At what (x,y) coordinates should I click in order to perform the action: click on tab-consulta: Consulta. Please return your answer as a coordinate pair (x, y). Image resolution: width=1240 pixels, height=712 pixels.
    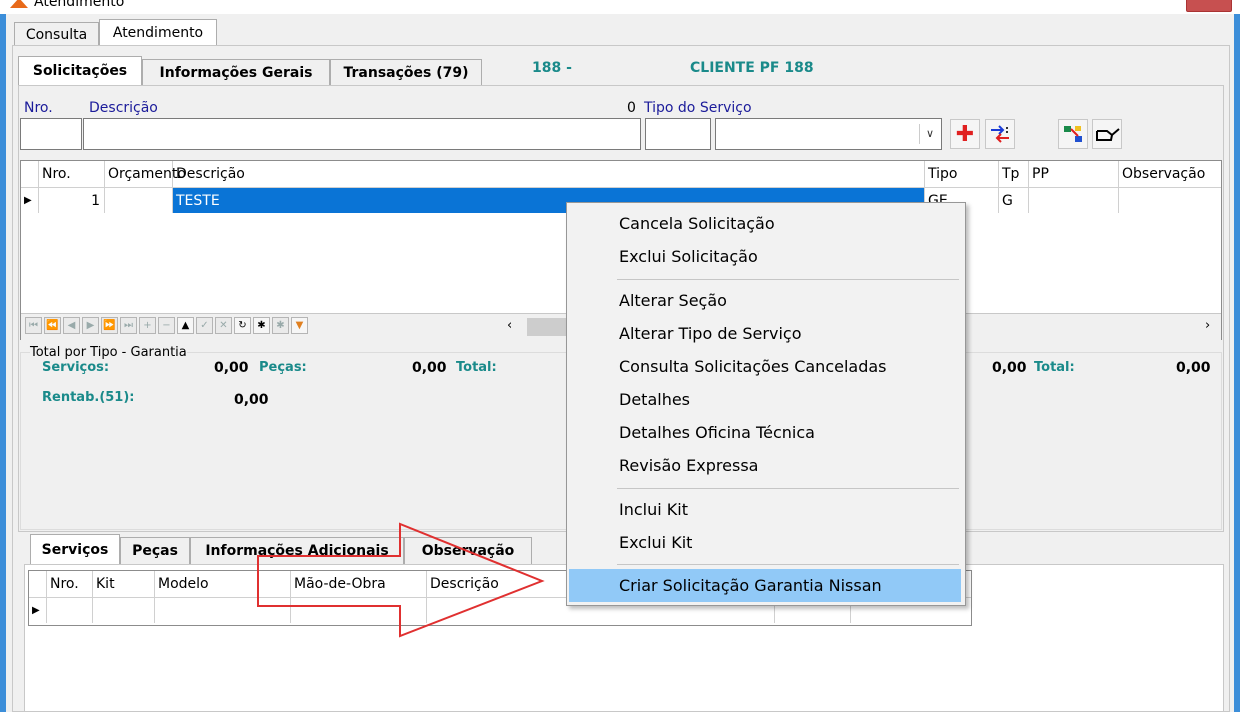
    Looking at the image, I should click on (56, 34).